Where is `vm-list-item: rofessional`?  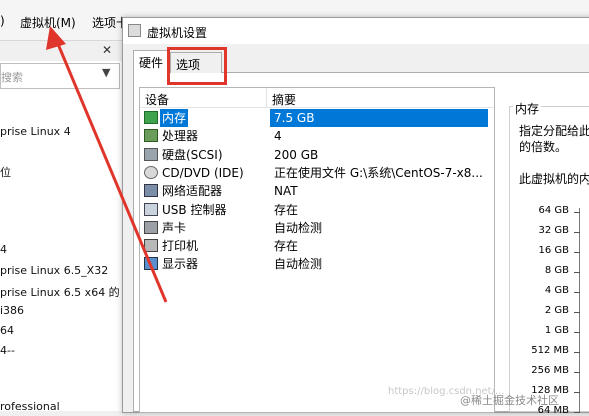 vm-list-item: rofessional is located at coordinates (30, 406).